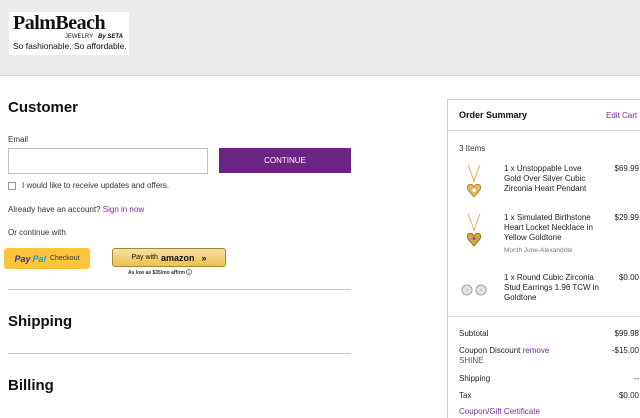 This screenshot has width=640, height=418. Describe the element at coordinates (47, 258) in the screenshot. I see `paypal-checkout-button: Pay Pal Checkout` at that location.